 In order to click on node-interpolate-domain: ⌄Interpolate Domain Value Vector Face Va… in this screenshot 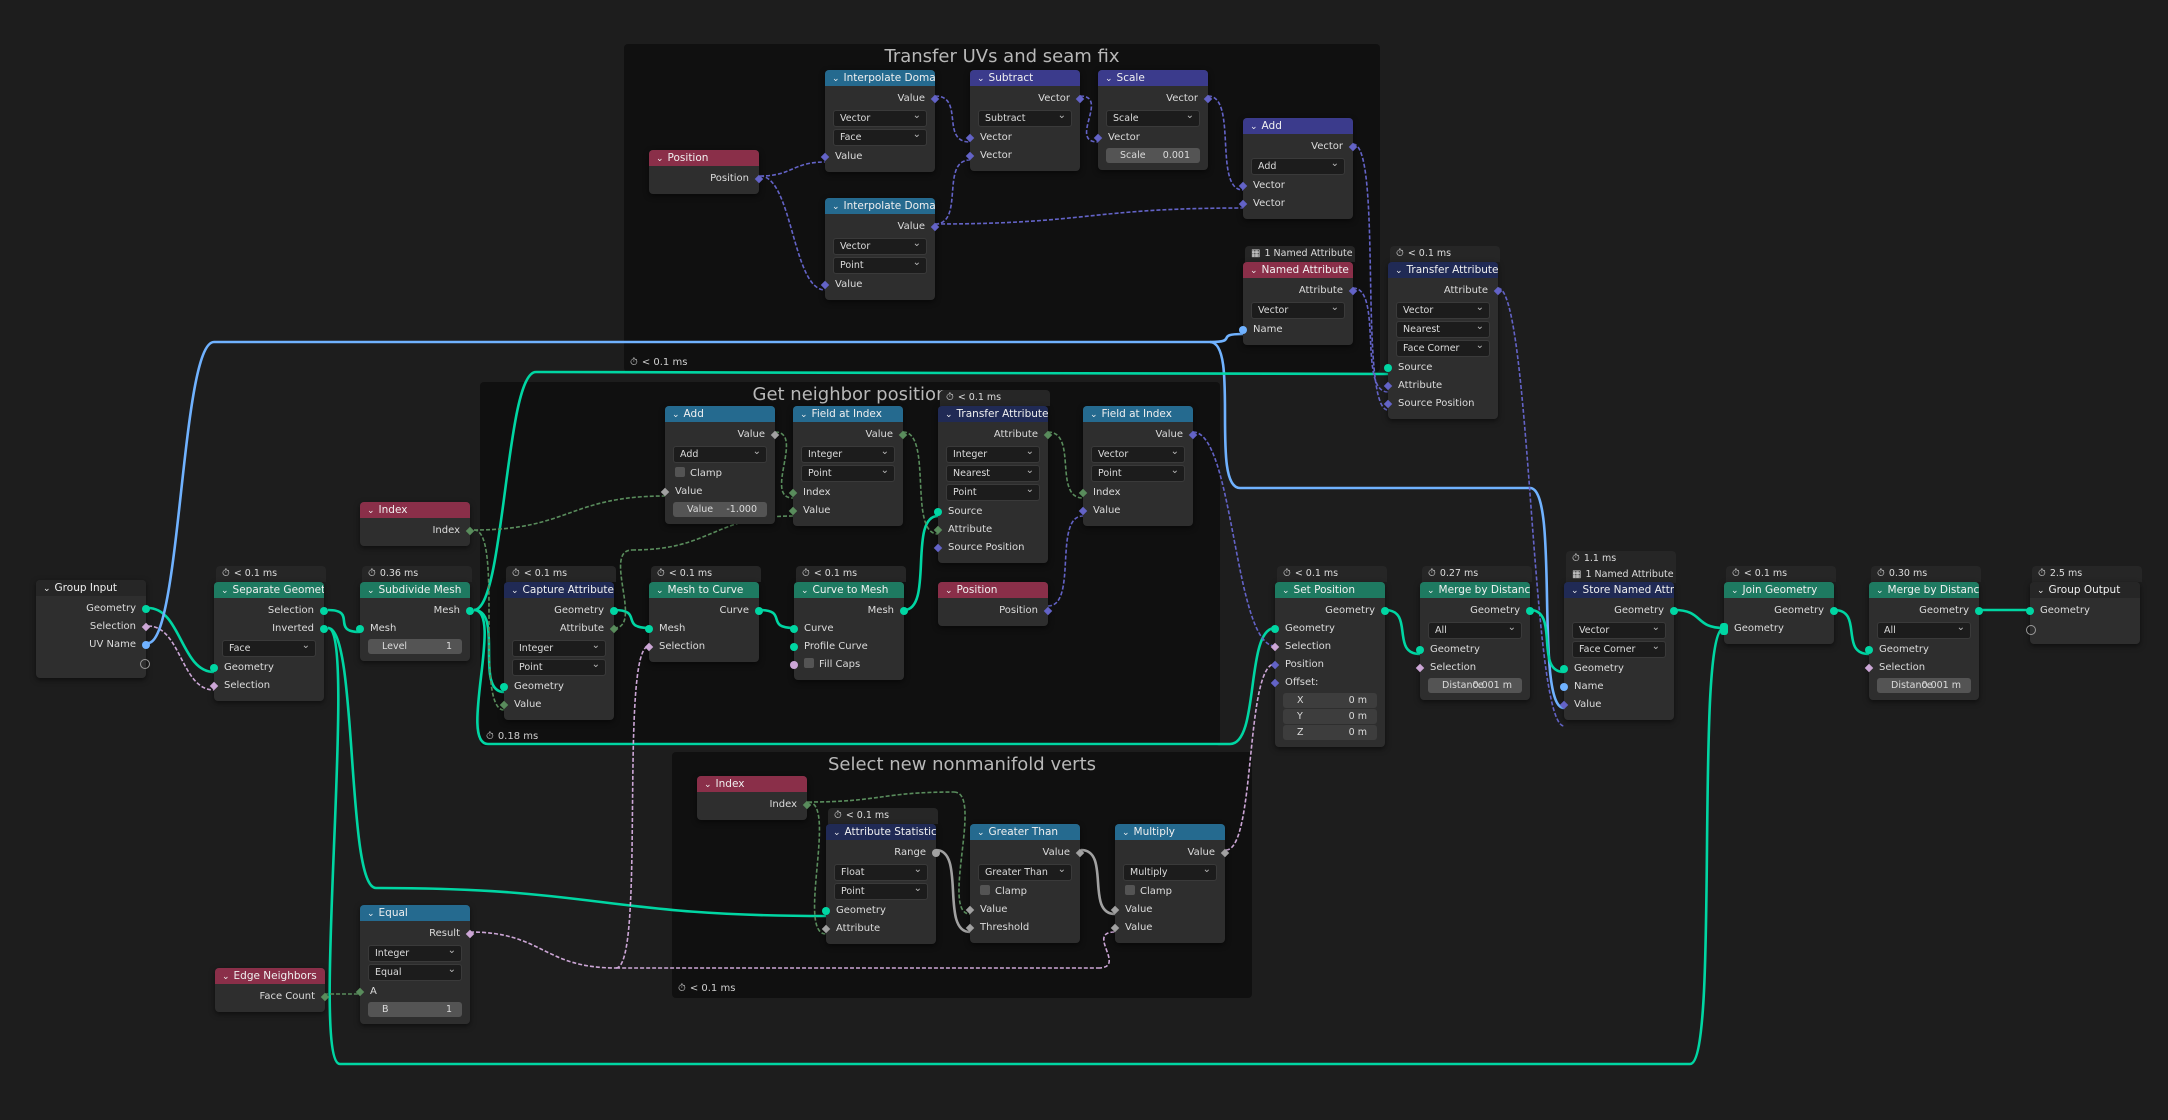, I will do `click(880, 121)`.